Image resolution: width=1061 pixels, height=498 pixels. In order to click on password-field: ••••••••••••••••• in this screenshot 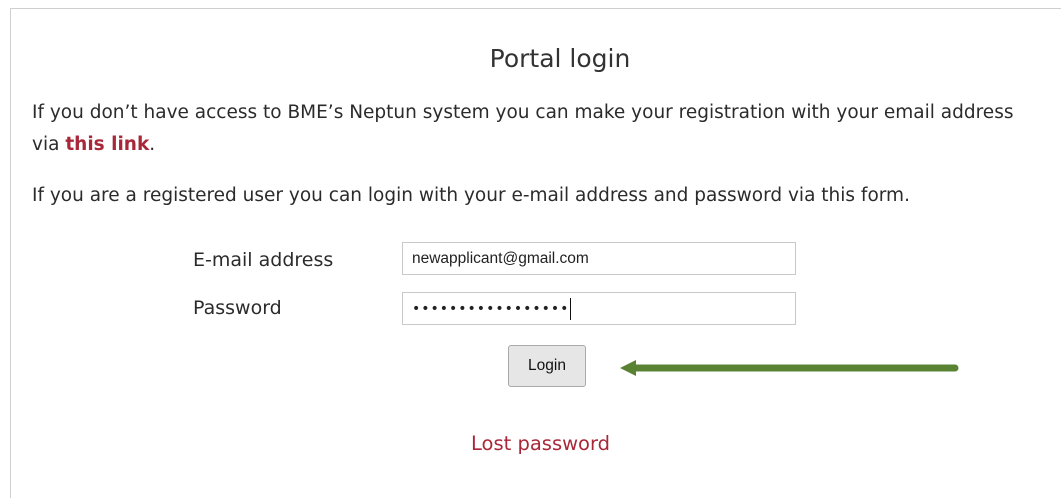, I will do `click(599, 308)`.